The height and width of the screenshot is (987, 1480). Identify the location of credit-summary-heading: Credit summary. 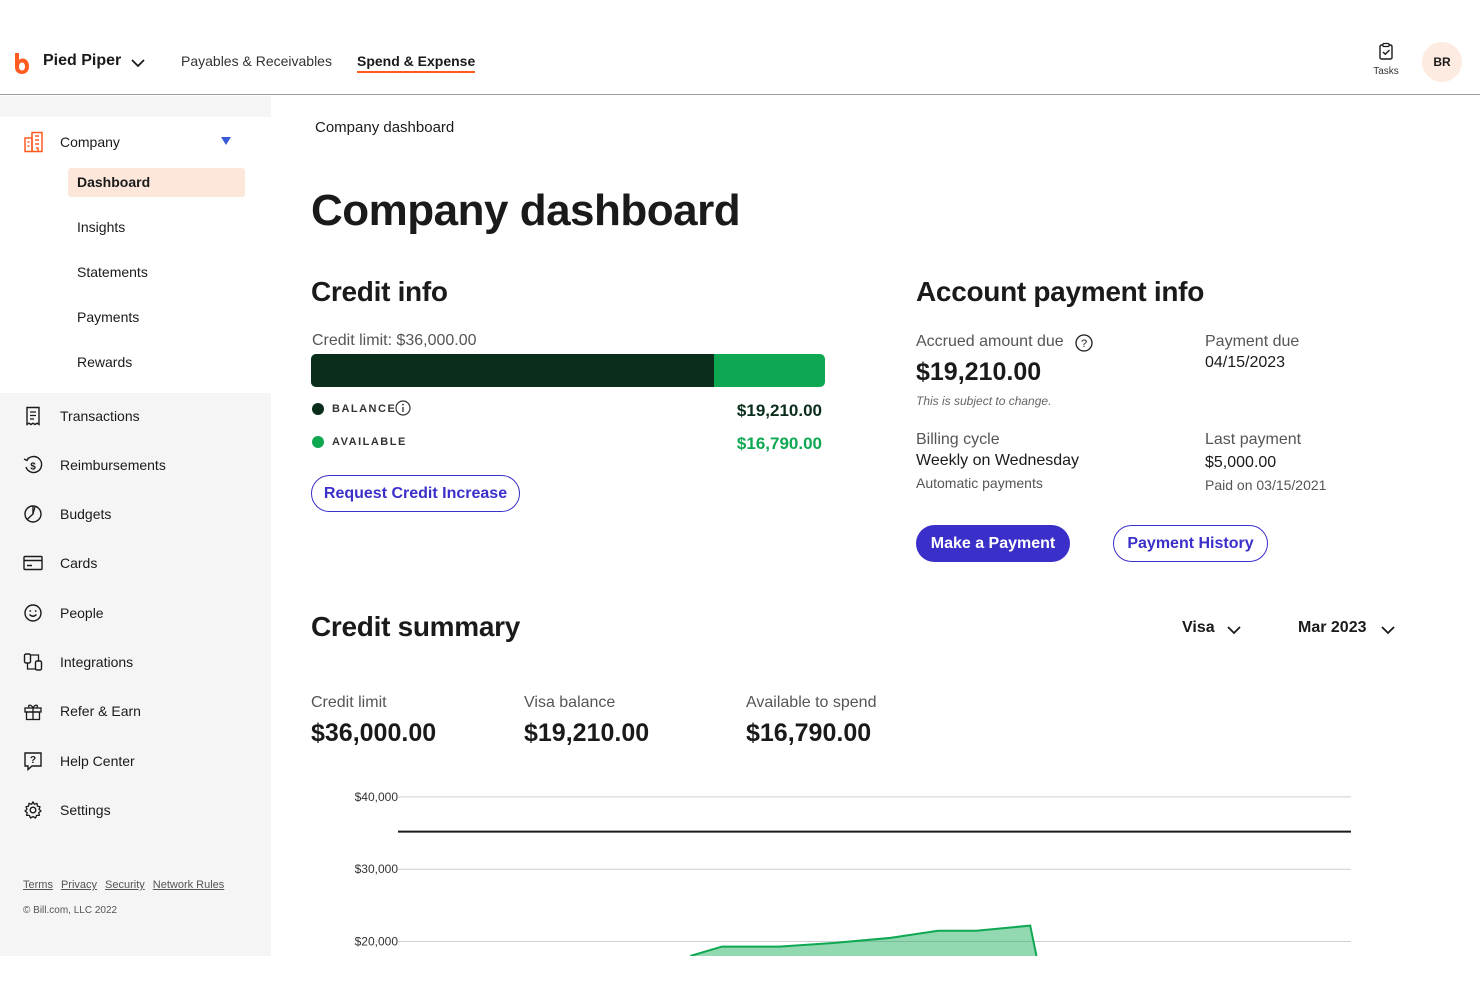
(415, 626).